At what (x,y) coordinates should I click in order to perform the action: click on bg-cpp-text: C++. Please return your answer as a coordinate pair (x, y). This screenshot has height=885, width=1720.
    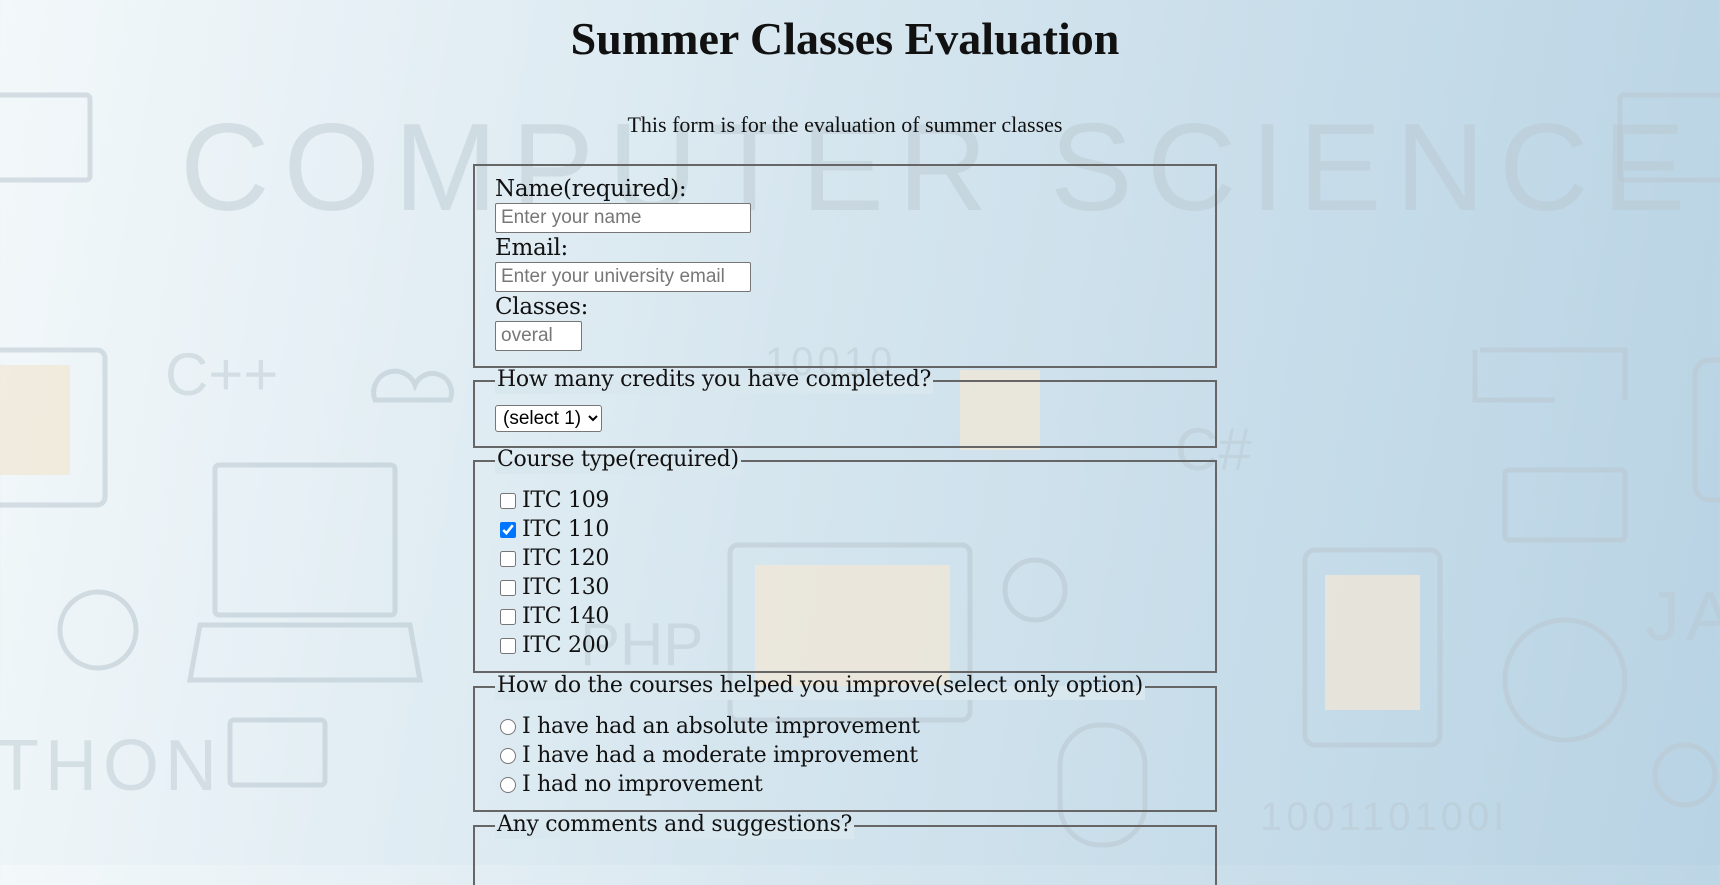
    Looking at the image, I should click on (221, 374).